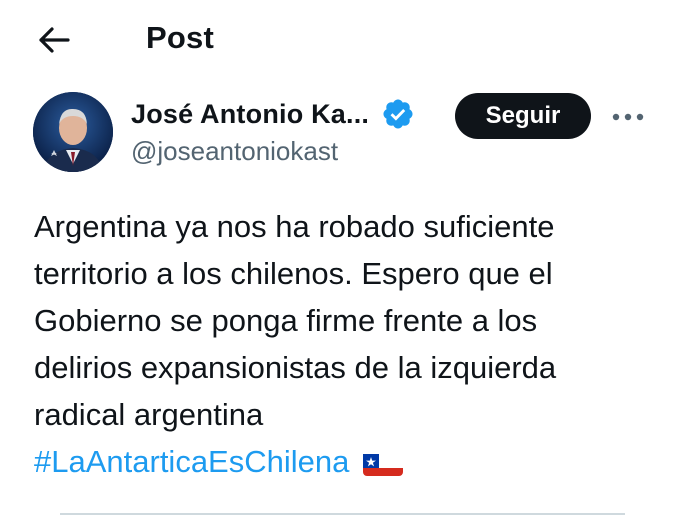 Image resolution: width=680 pixels, height=518 pixels. I want to click on avatar, so click(73, 132).